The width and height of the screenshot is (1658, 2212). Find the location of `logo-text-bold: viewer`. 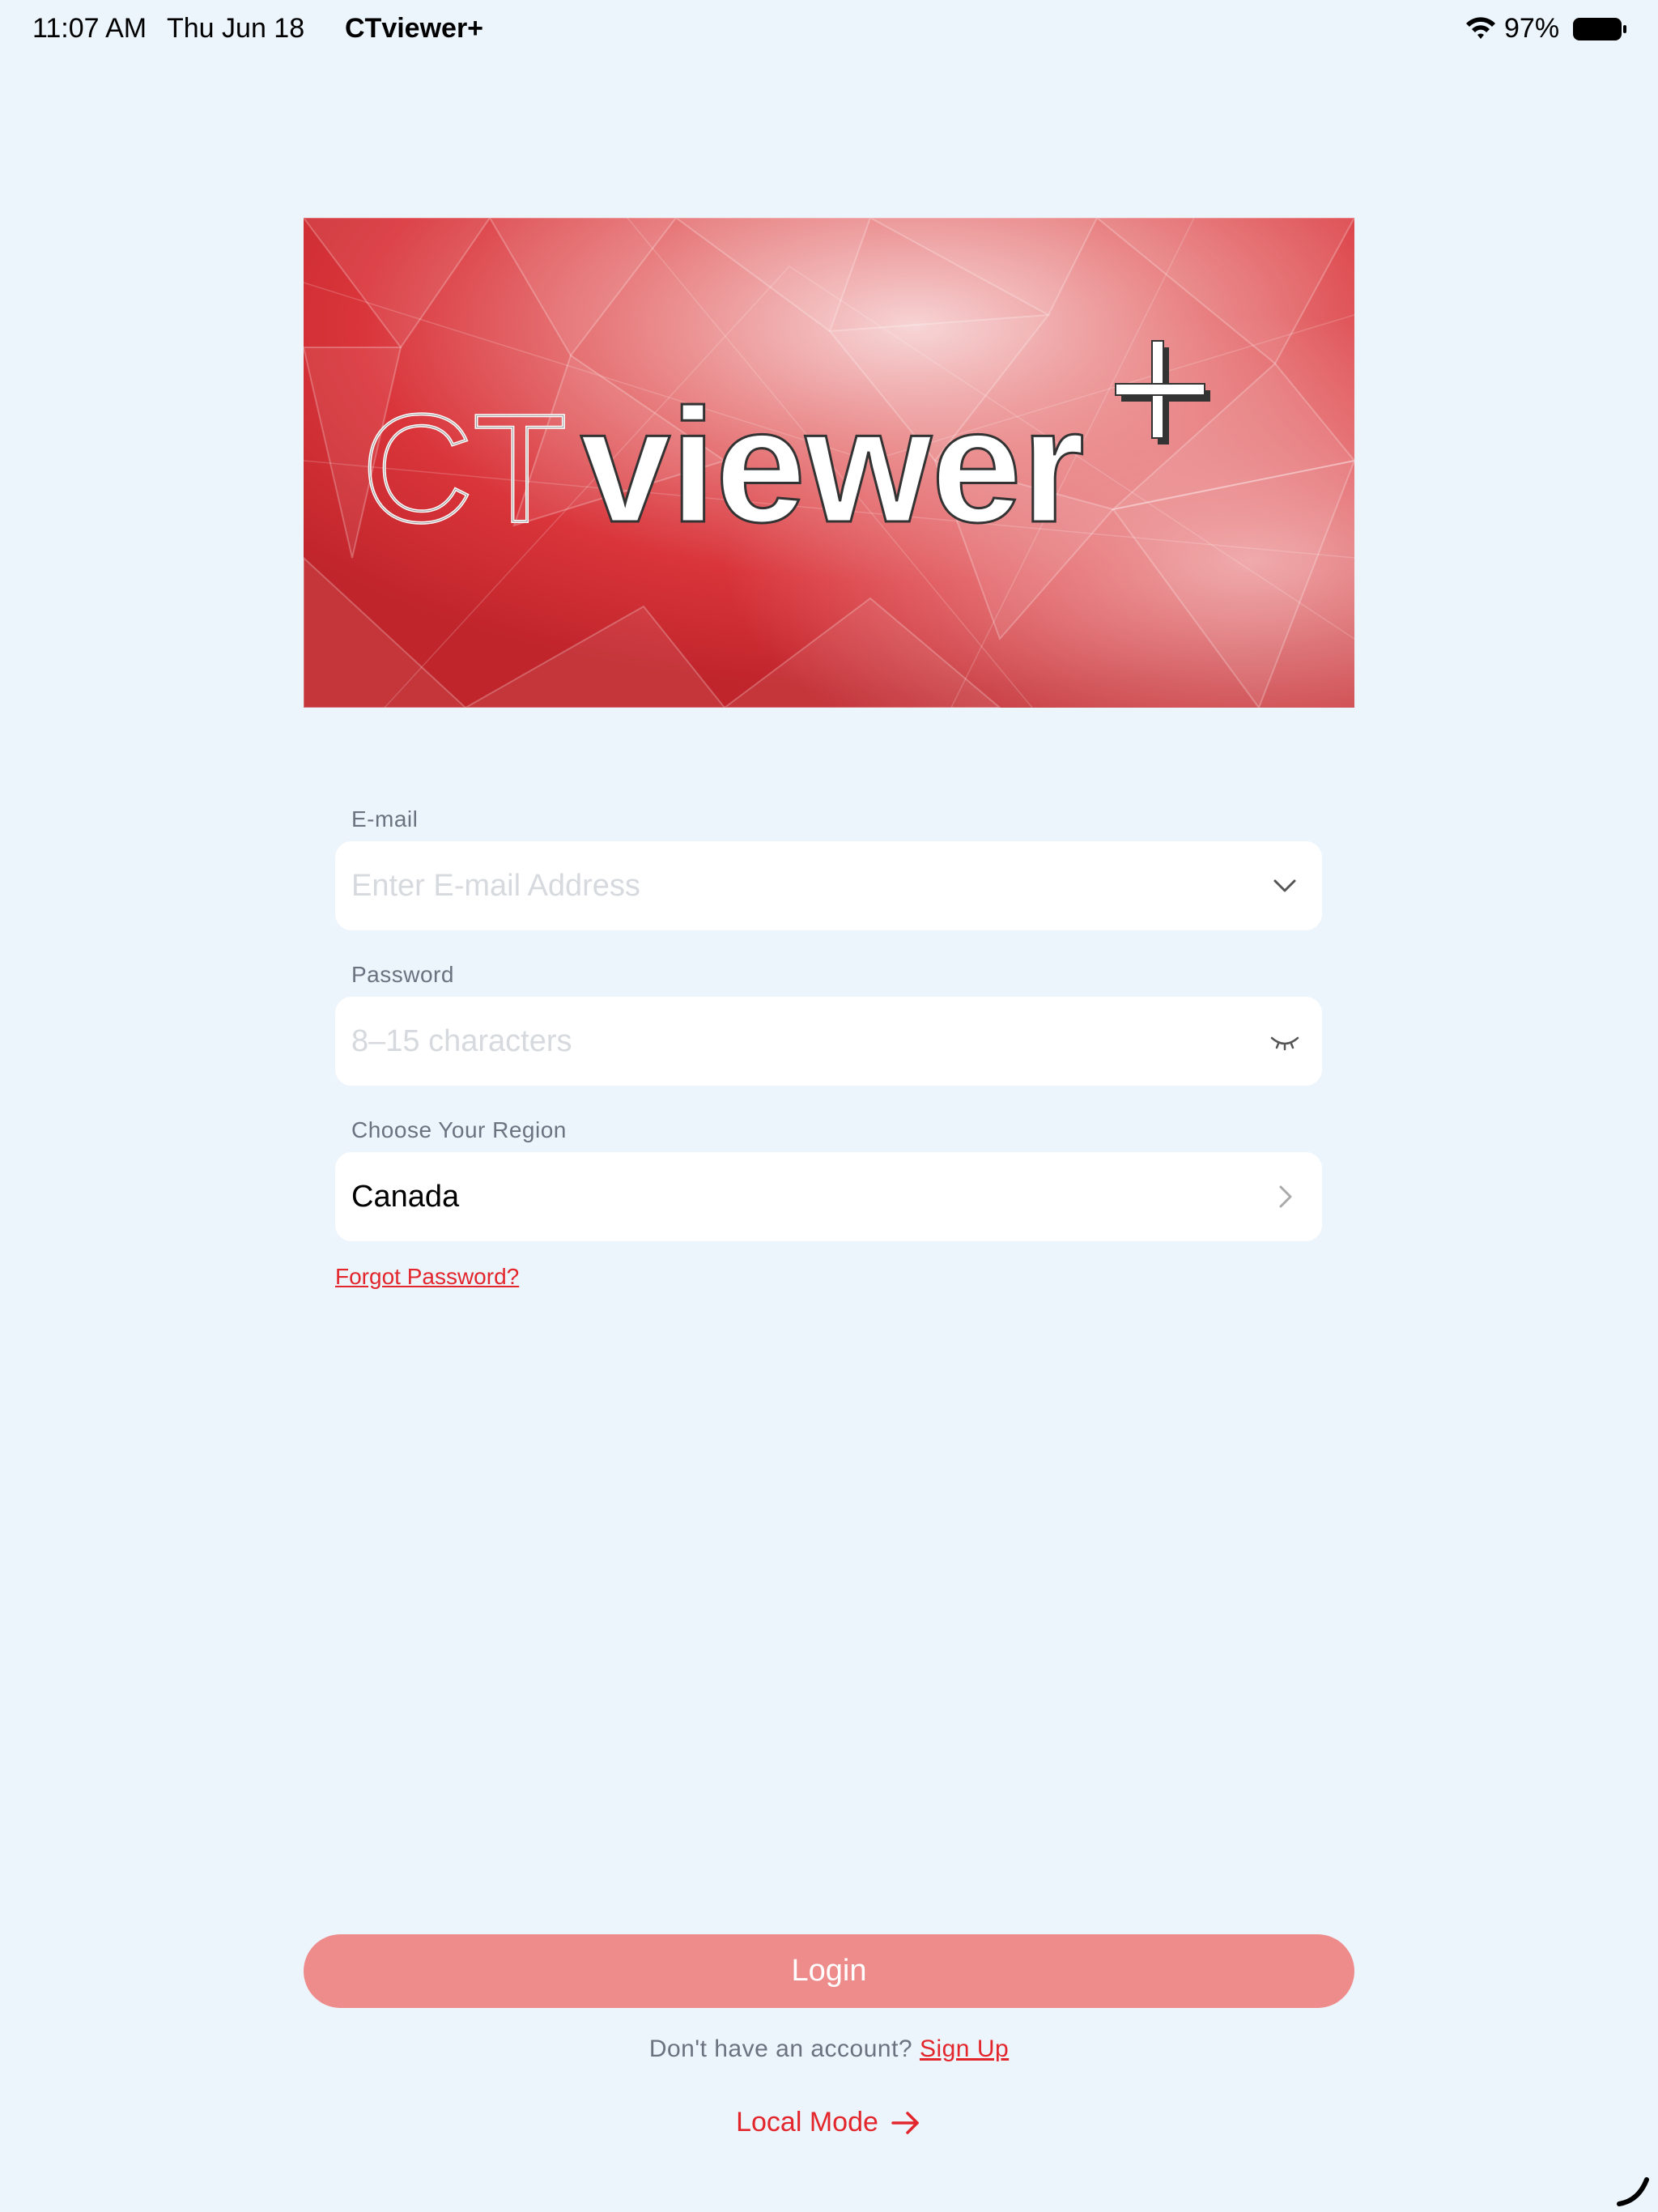

logo-text-bold: viewer is located at coordinates (832, 466).